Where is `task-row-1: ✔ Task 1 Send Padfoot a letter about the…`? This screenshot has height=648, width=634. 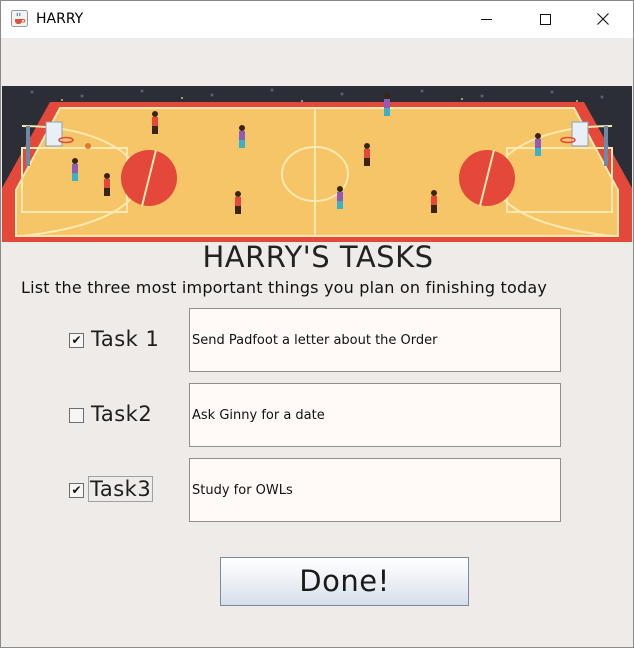 task-row-1: ✔ Task 1 Send Padfoot a letter about the… is located at coordinates (317, 341).